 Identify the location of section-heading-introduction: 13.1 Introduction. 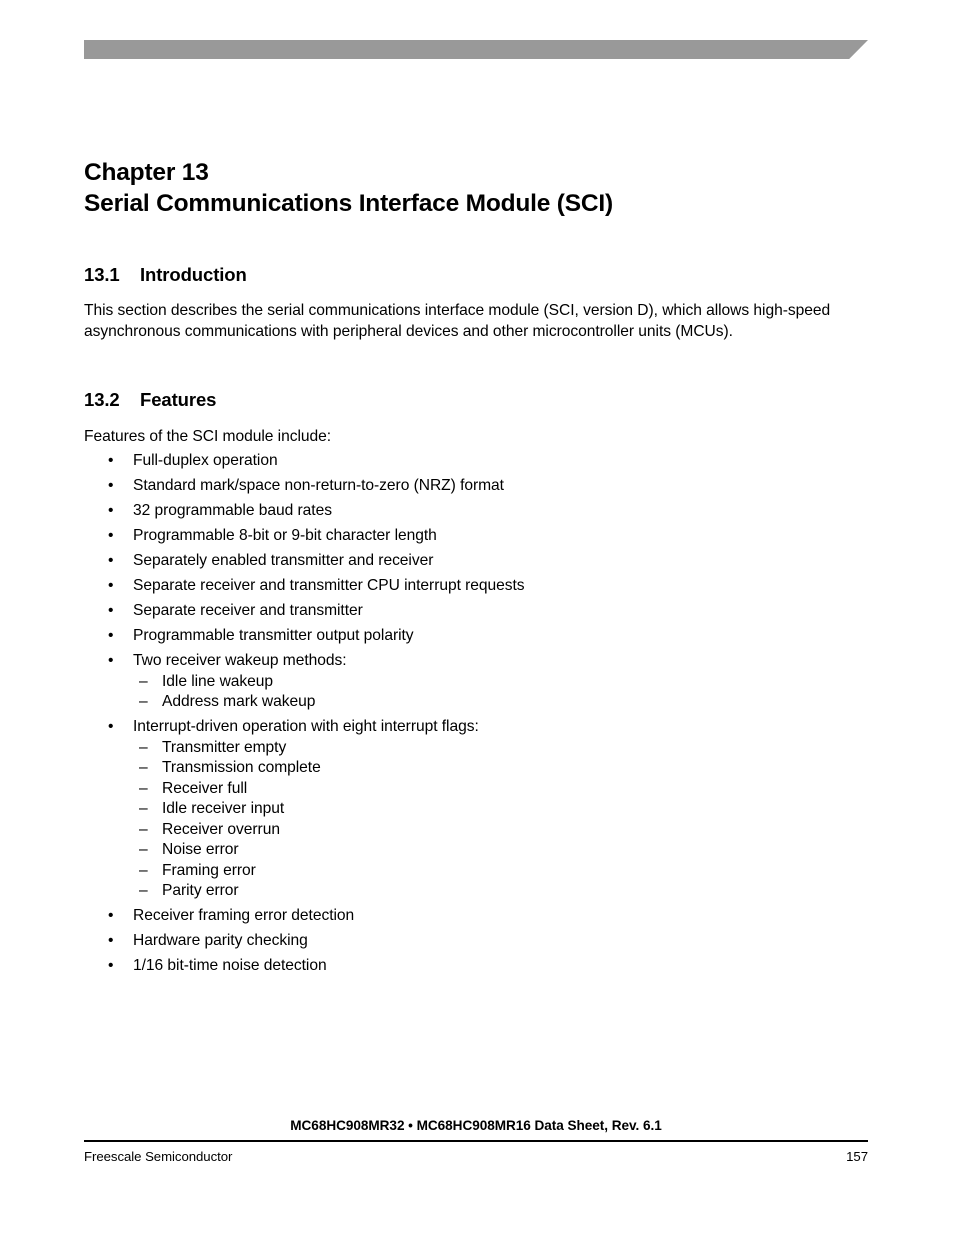
(165, 275).